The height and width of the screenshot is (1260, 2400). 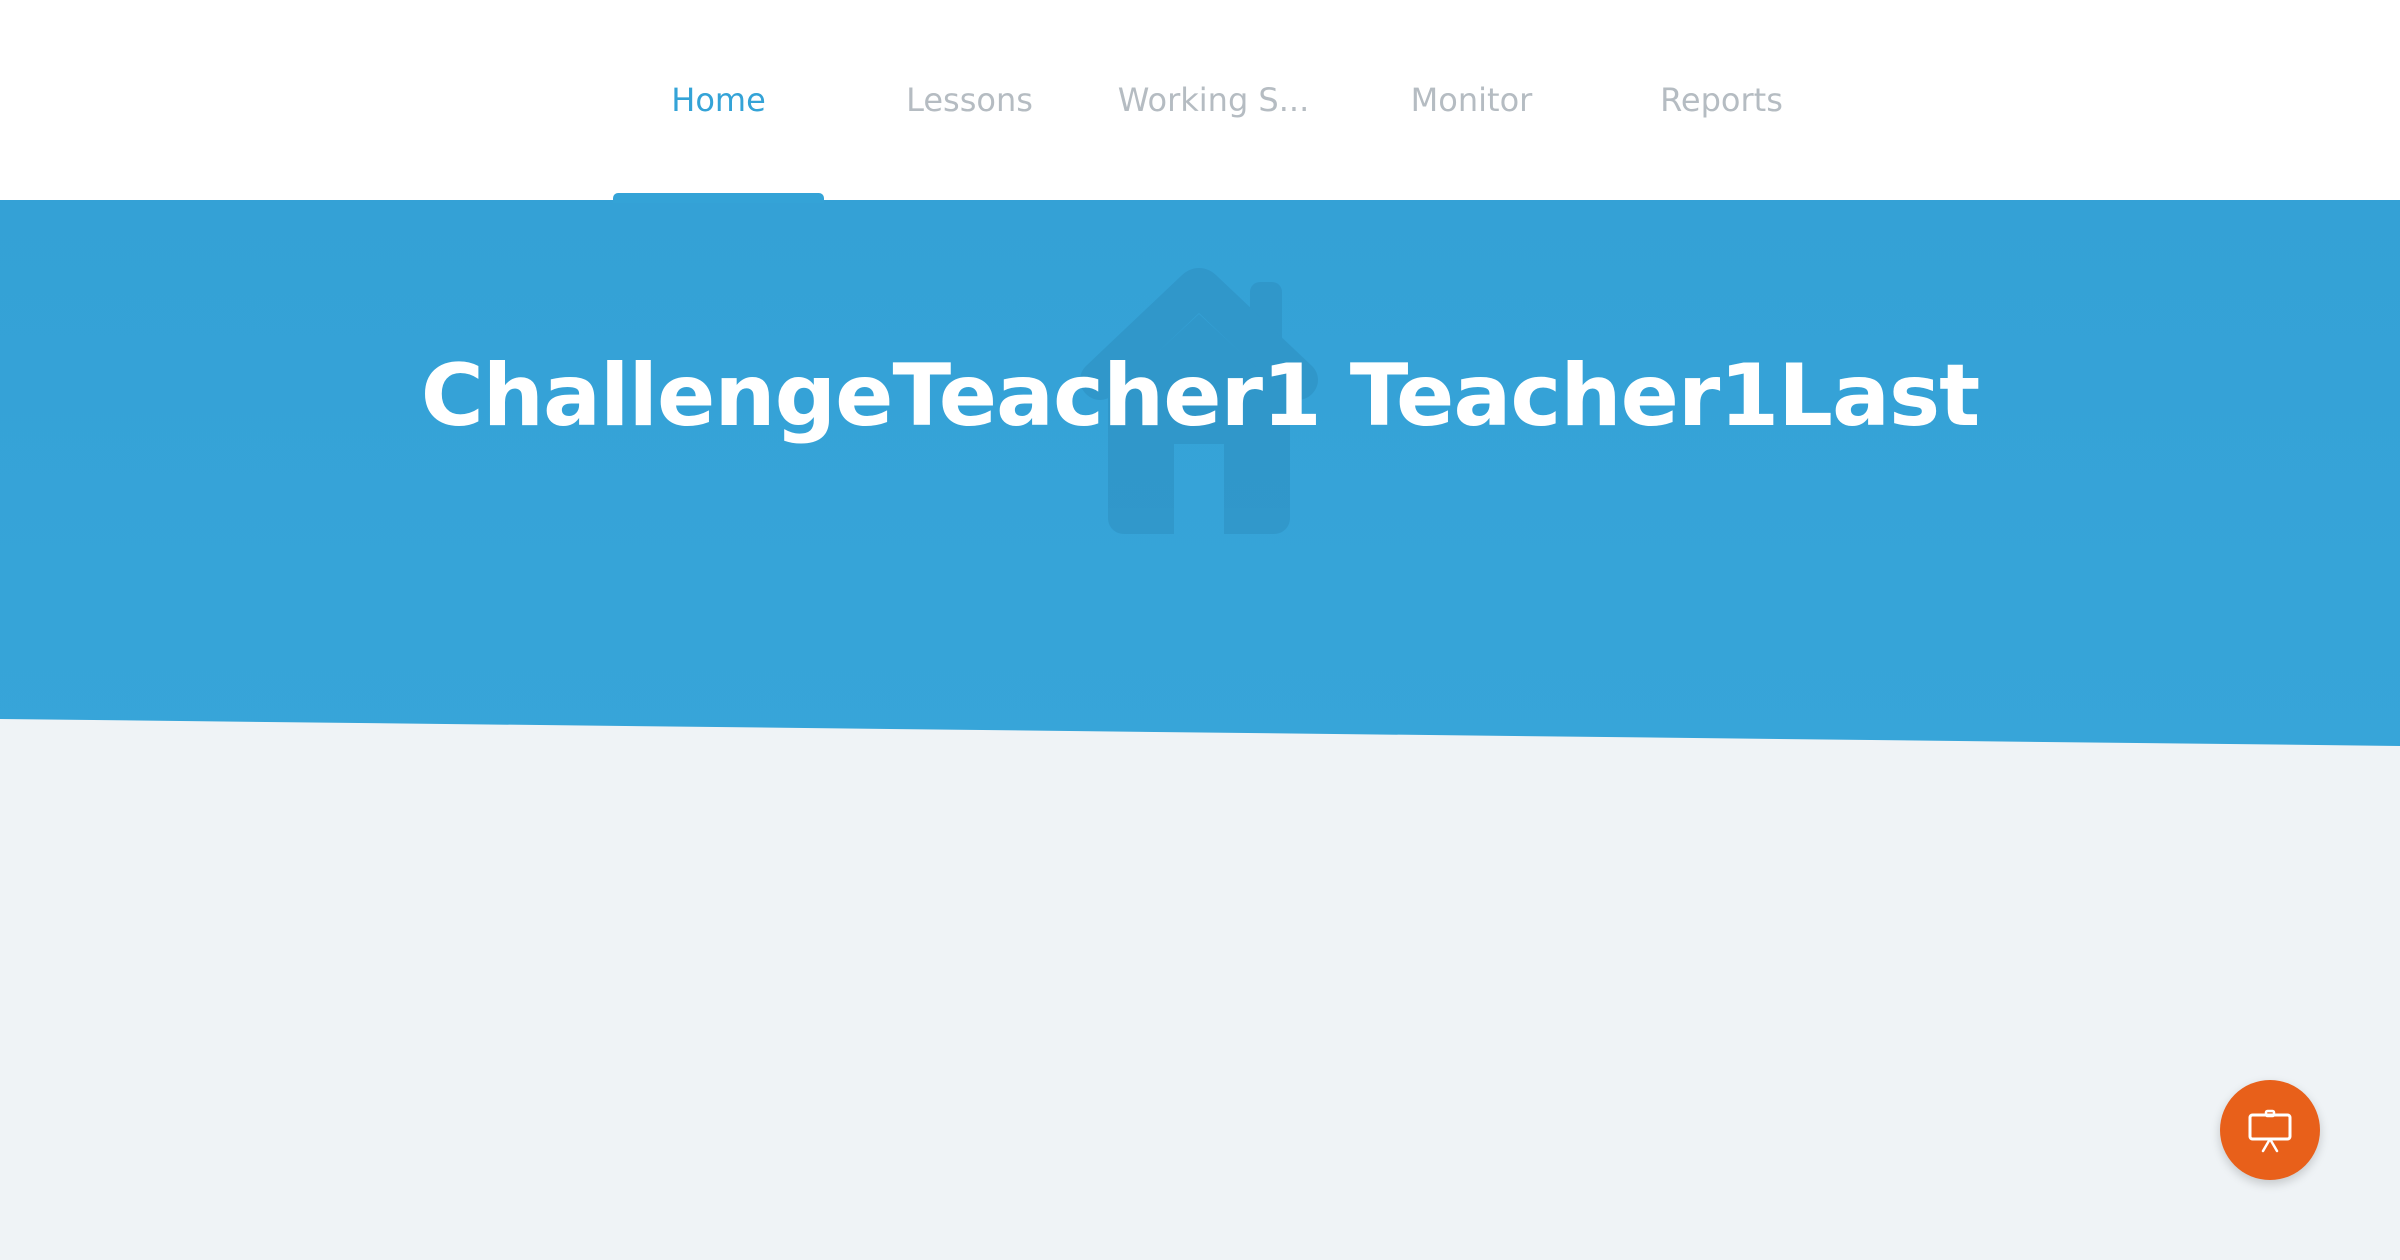 I want to click on tab-reports-label: Reports, so click(x=1721, y=100).